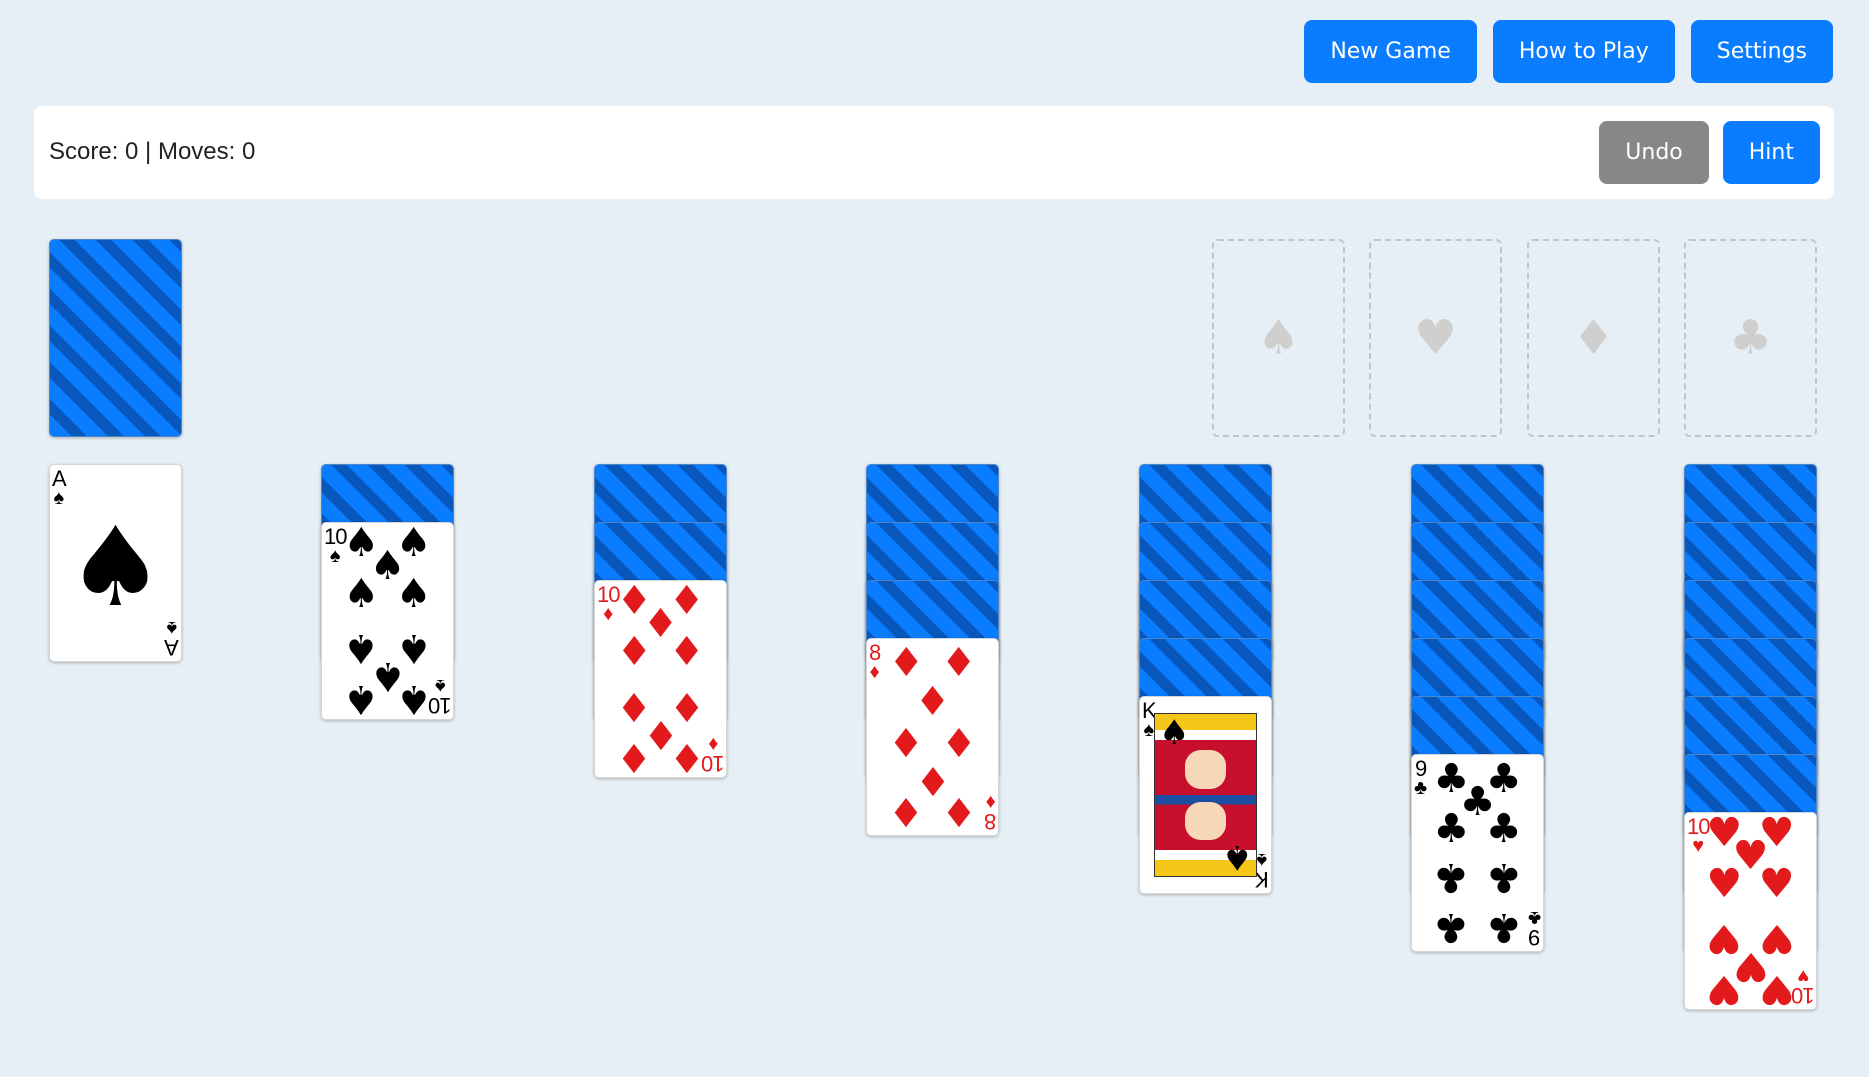 The image size is (1869, 1077). I want to click on stock-pile, so click(115, 338).